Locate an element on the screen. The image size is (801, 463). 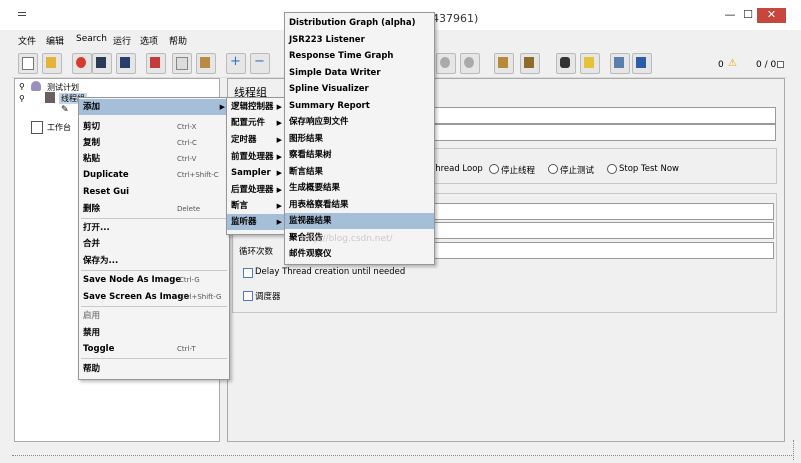
menu-item-label: 禁用 is located at coordinates (92, 333).